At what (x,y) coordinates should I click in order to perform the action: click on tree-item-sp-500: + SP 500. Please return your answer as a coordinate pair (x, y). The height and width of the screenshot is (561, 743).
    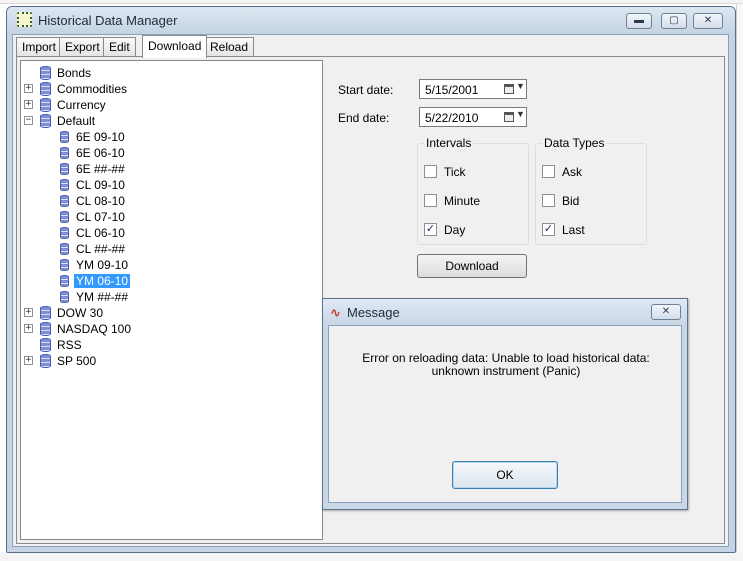
    Looking at the image, I should click on (171, 361).